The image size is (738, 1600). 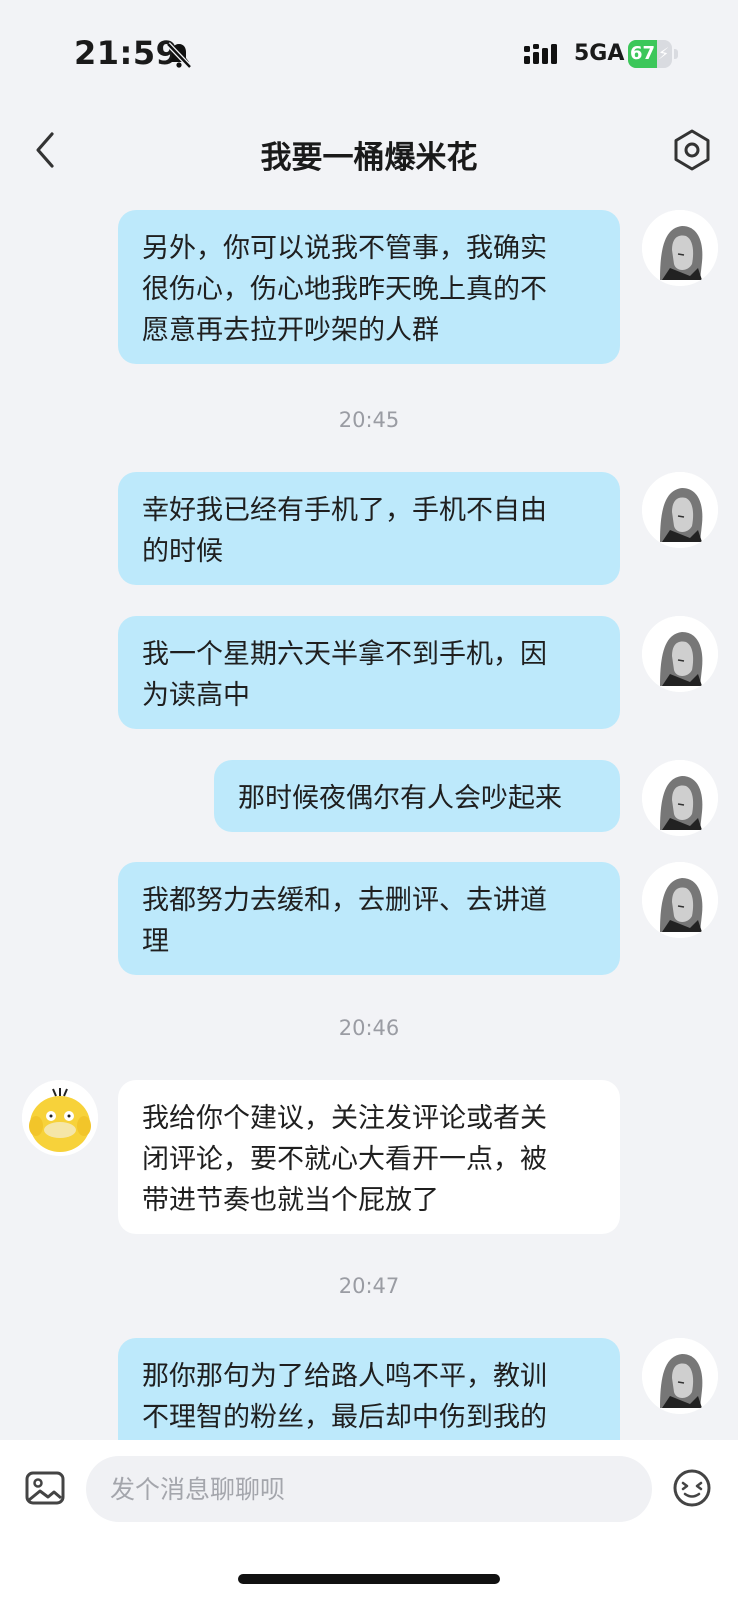 I want to click on status-bar: 21:59 5GA 67 ⚡, so click(x=369, y=50).